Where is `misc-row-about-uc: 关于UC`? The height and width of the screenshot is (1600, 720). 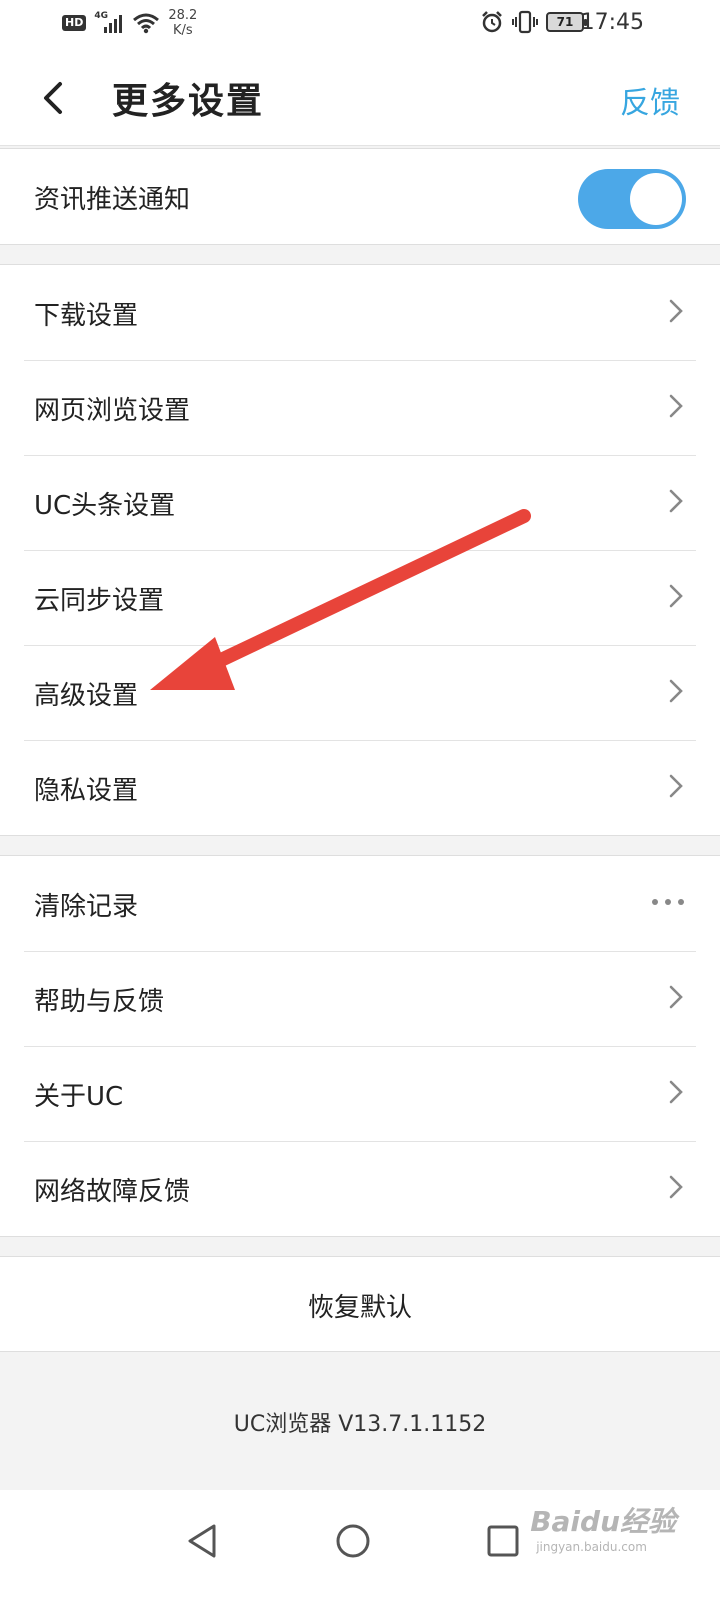 misc-row-about-uc: 关于UC is located at coordinates (360, 1093).